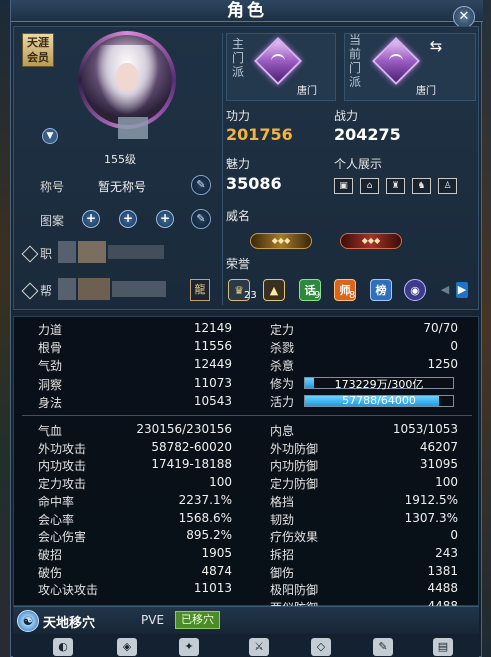  What do you see at coordinates (28, 621) in the screenshot?
I see `acupoint-skill-icon: ☯` at bounding box center [28, 621].